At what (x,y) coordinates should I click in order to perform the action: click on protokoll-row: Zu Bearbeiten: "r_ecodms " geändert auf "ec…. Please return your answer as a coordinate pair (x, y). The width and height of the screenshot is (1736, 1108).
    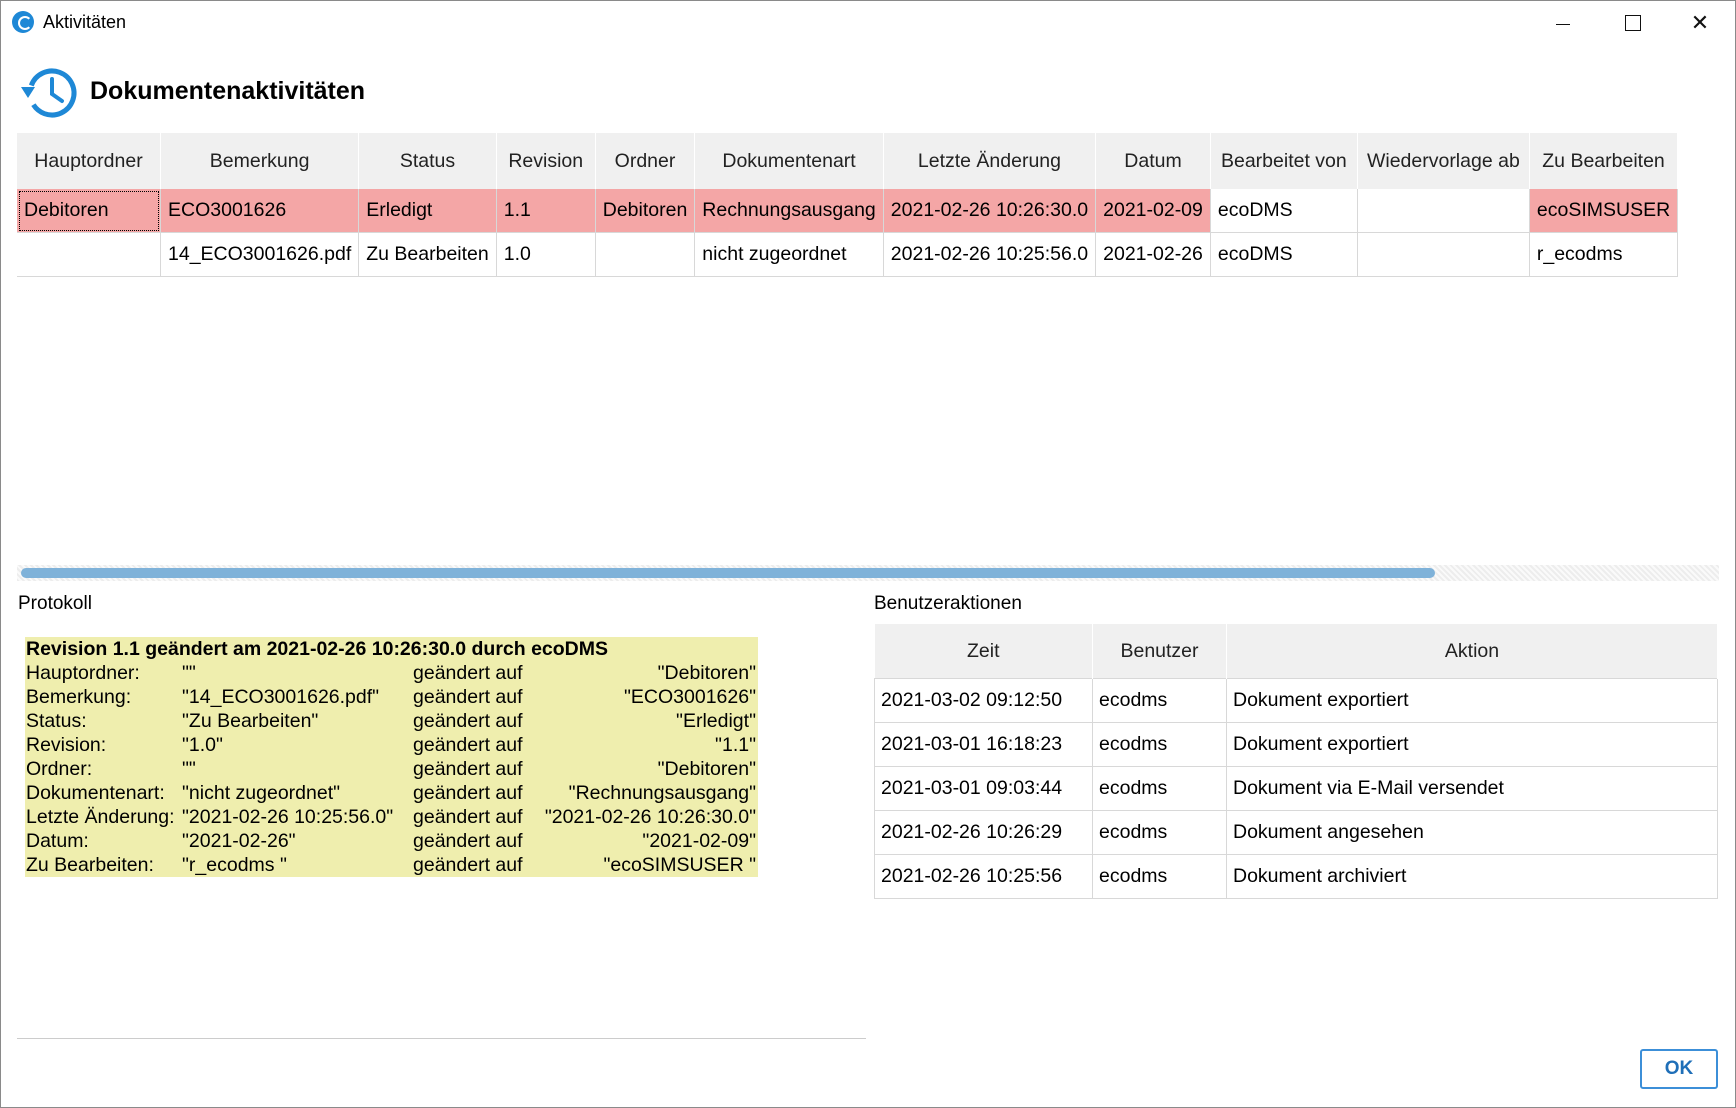
    Looking at the image, I should click on (391, 865).